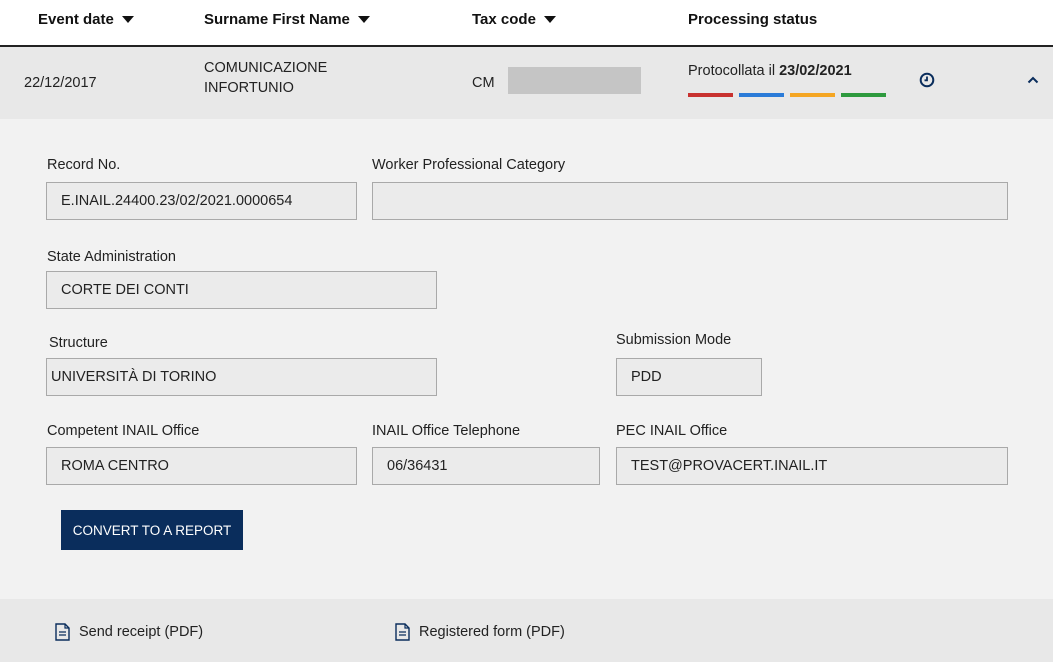 This screenshot has width=1053, height=662. Describe the element at coordinates (690, 201) in the screenshot. I see `worker-category-field` at that location.